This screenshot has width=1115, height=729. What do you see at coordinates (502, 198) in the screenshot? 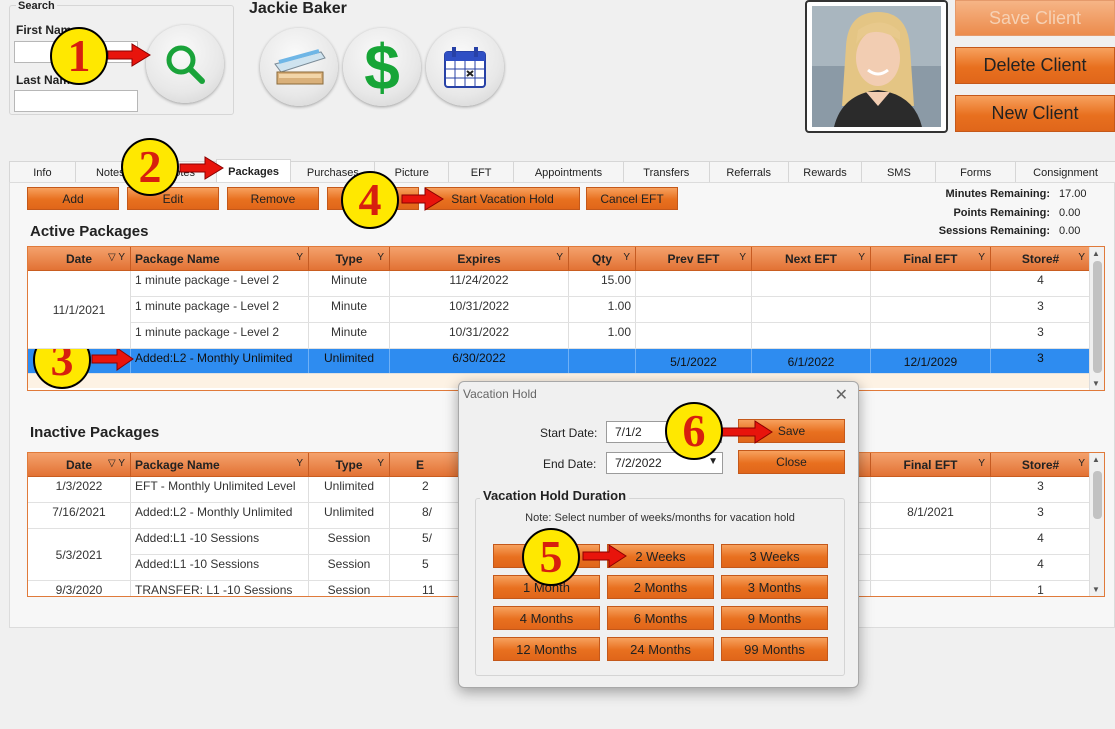
I see `start-vacation-hold-button: Start Vacation Hold` at bounding box center [502, 198].